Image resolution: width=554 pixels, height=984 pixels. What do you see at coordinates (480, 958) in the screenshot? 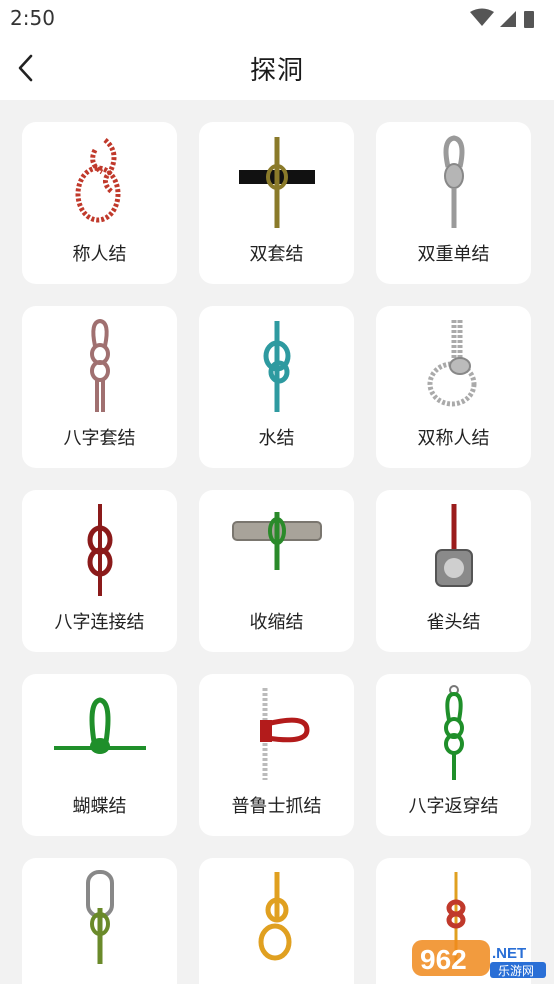
I see `watermark-logo: 962 .NET 乐游网` at bounding box center [480, 958].